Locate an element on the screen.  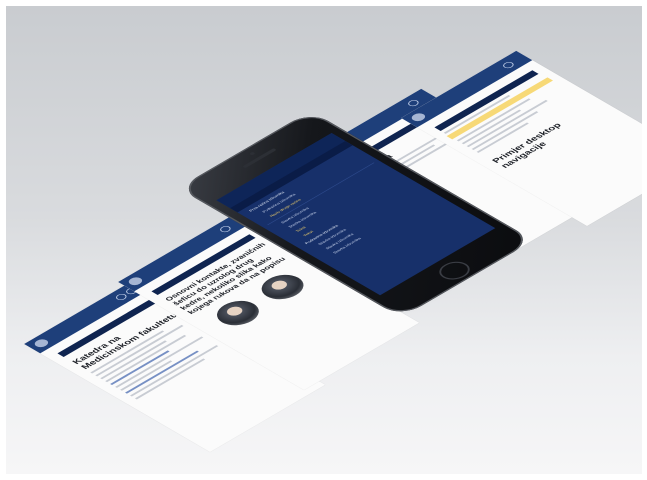
menu-item: Tekst is located at coordinates (356, 206).